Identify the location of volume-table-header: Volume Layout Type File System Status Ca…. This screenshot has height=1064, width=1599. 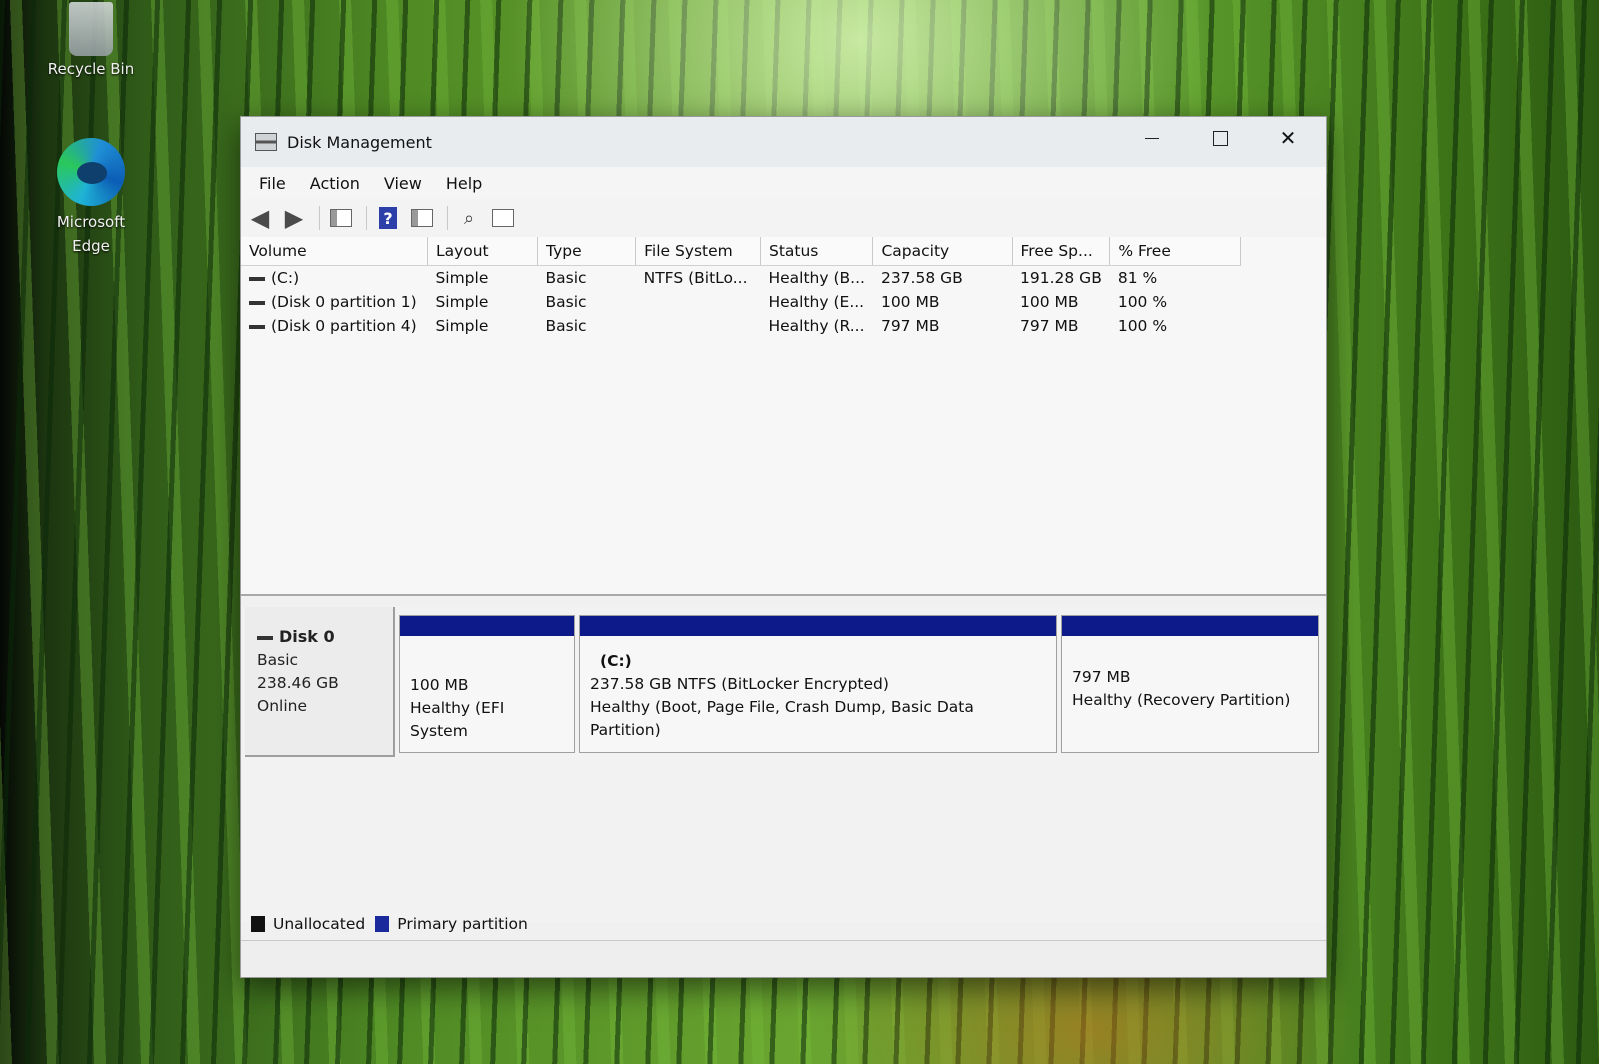
(741, 251).